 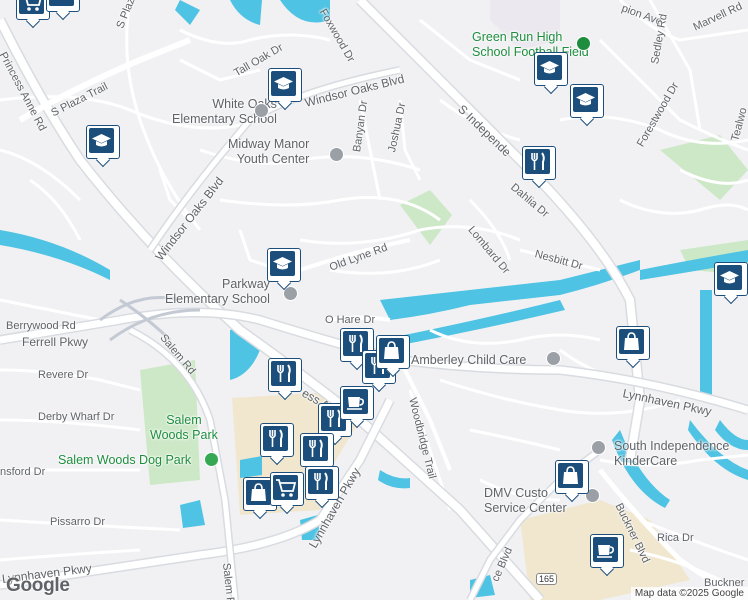 What do you see at coordinates (583, 43) in the screenshot?
I see `stadium-dot-icon` at bounding box center [583, 43].